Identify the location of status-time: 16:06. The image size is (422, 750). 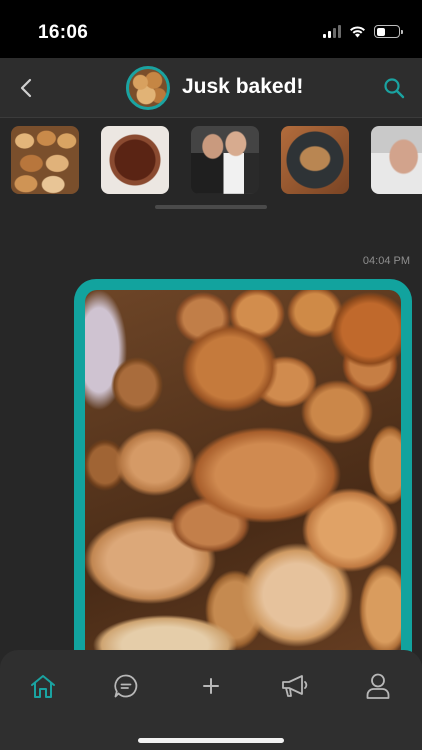
(63, 32).